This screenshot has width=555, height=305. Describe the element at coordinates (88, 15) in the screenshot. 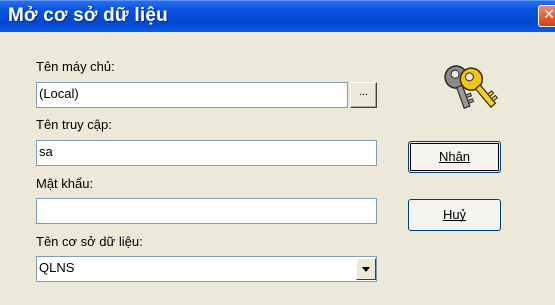

I see `window-title: Mở cơ sở dữ liệu` at that location.